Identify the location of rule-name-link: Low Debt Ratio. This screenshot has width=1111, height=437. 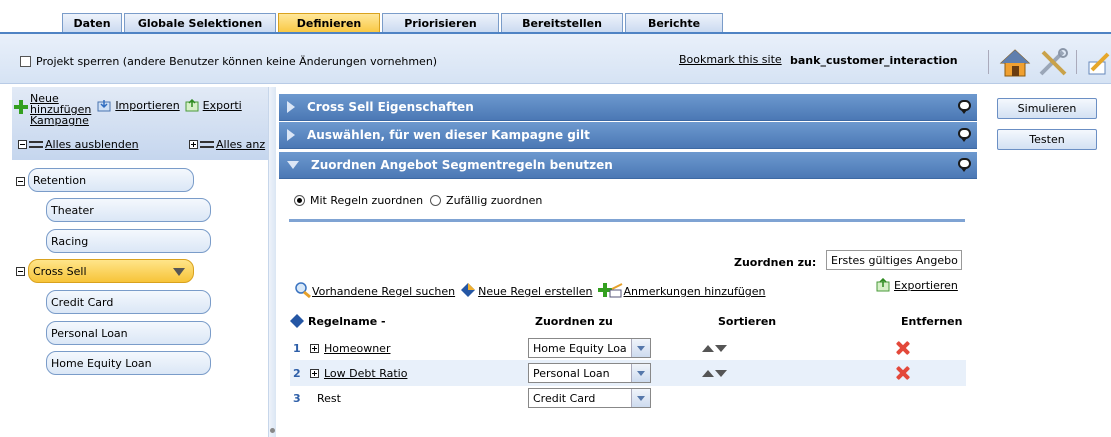
(365, 373).